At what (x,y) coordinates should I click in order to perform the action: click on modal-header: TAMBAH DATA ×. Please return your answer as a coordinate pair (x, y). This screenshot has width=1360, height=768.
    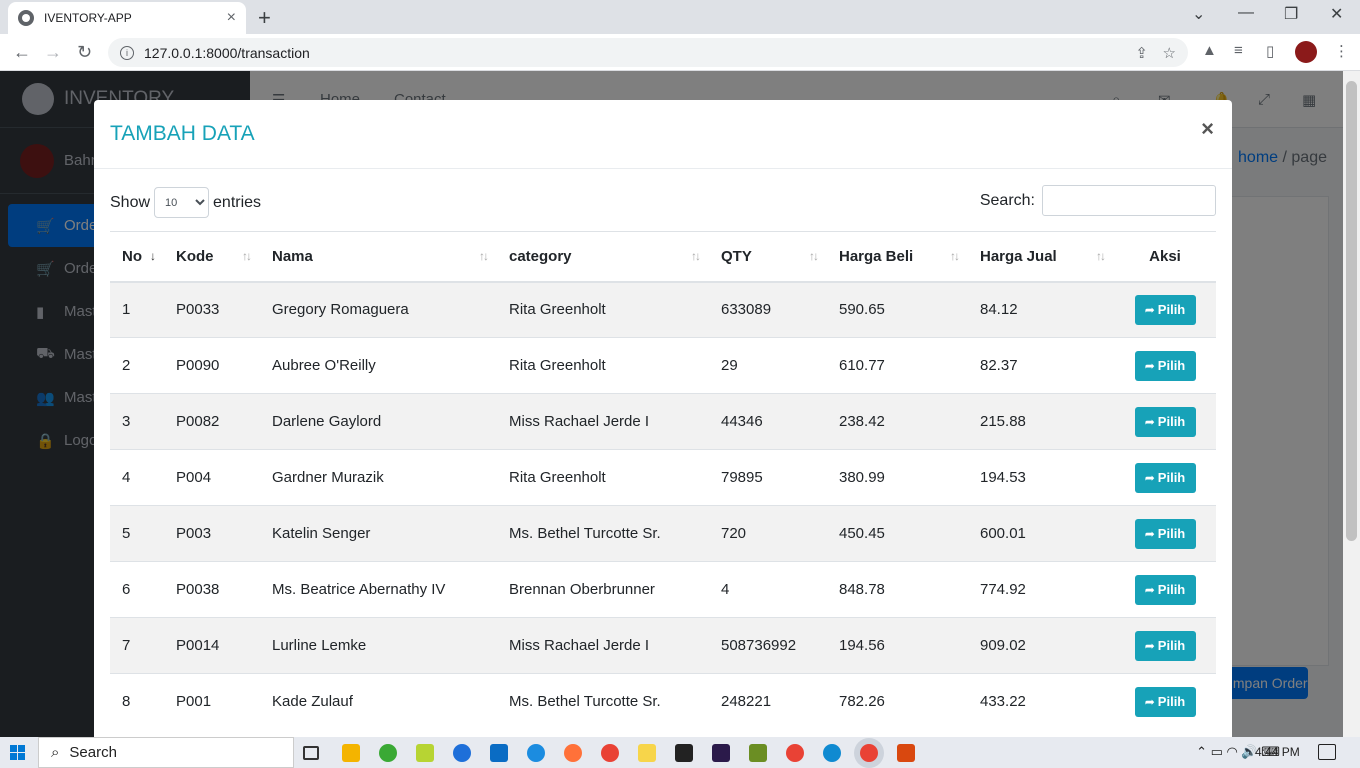
    Looking at the image, I should click on (663, 134).